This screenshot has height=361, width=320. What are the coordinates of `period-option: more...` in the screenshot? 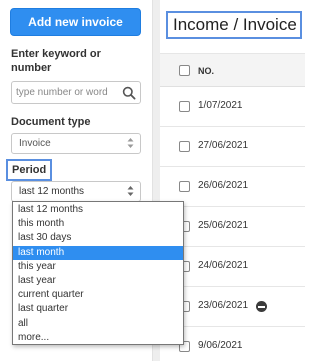 It's located at (98, 338).